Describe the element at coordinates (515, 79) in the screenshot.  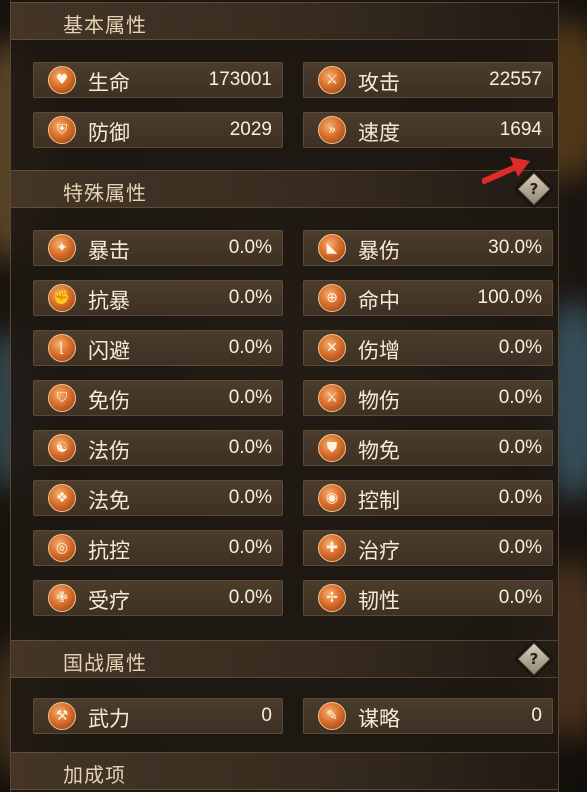
I see `stat-value: 22557` at that location.